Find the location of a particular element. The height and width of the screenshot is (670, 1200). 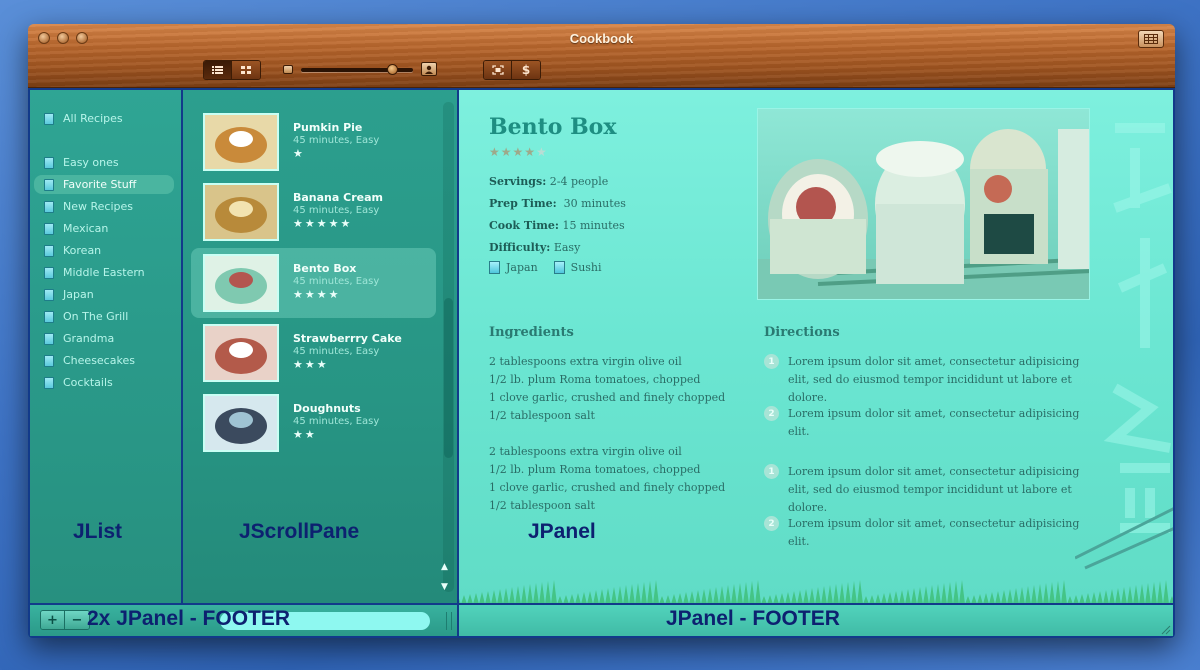

vertical-scrollbar is located at coordinates (448, 347).